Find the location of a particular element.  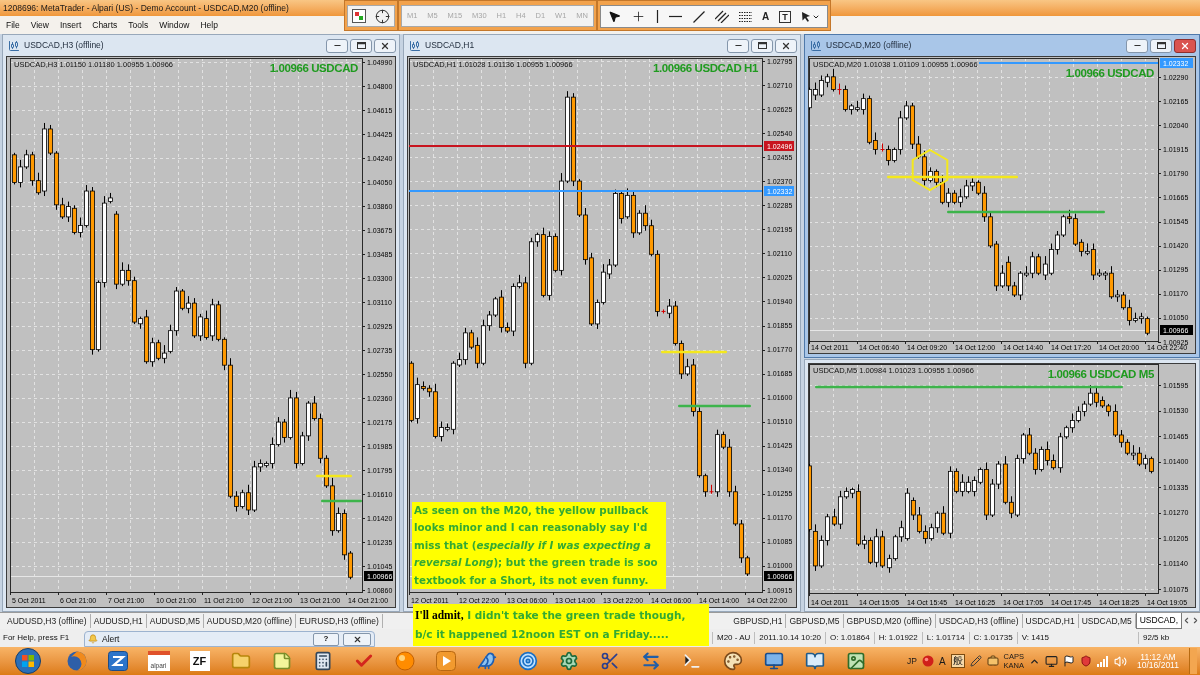

menu-item: File is located at coordinates (13, 25).